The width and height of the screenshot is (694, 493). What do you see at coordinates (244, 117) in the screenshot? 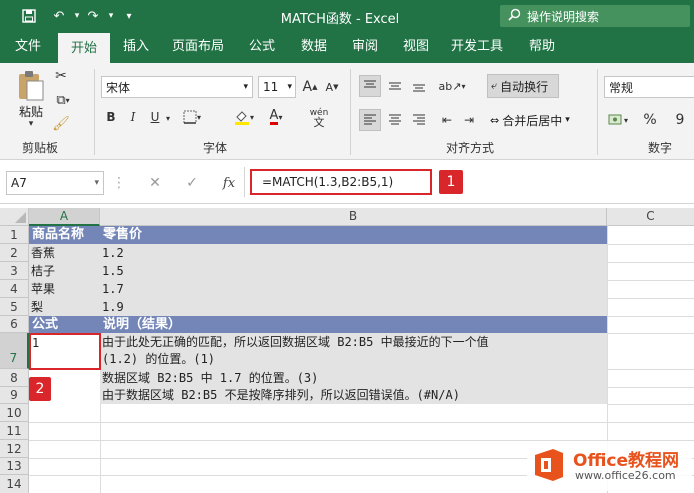
I see `fill-color-icon: ▾` at bounding box center [244, 117].